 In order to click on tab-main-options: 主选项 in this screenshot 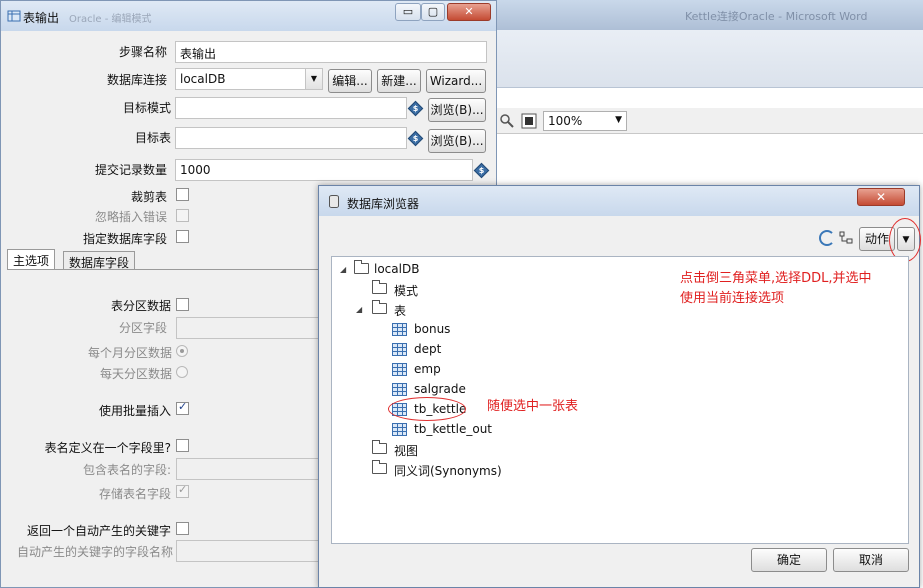, I will do `click(31, 259)`.